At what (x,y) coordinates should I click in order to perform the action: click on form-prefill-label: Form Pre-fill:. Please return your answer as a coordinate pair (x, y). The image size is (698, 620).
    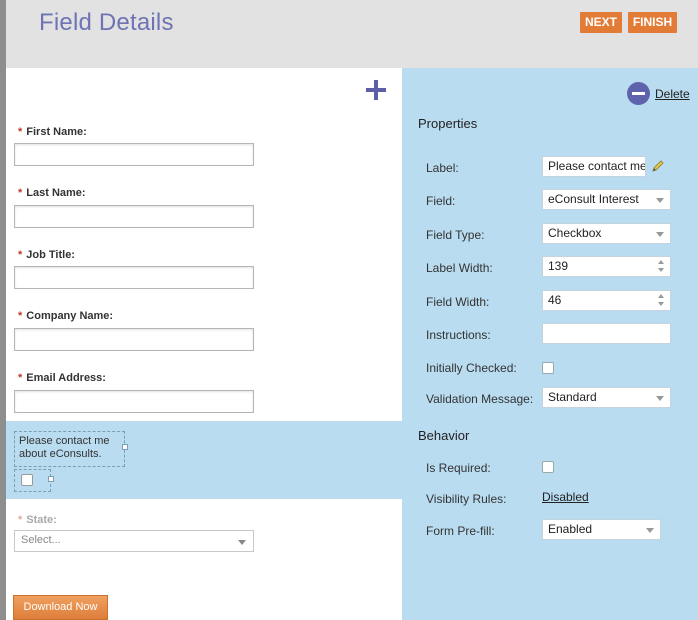
    Looking at the image, I should click on (460, 531).